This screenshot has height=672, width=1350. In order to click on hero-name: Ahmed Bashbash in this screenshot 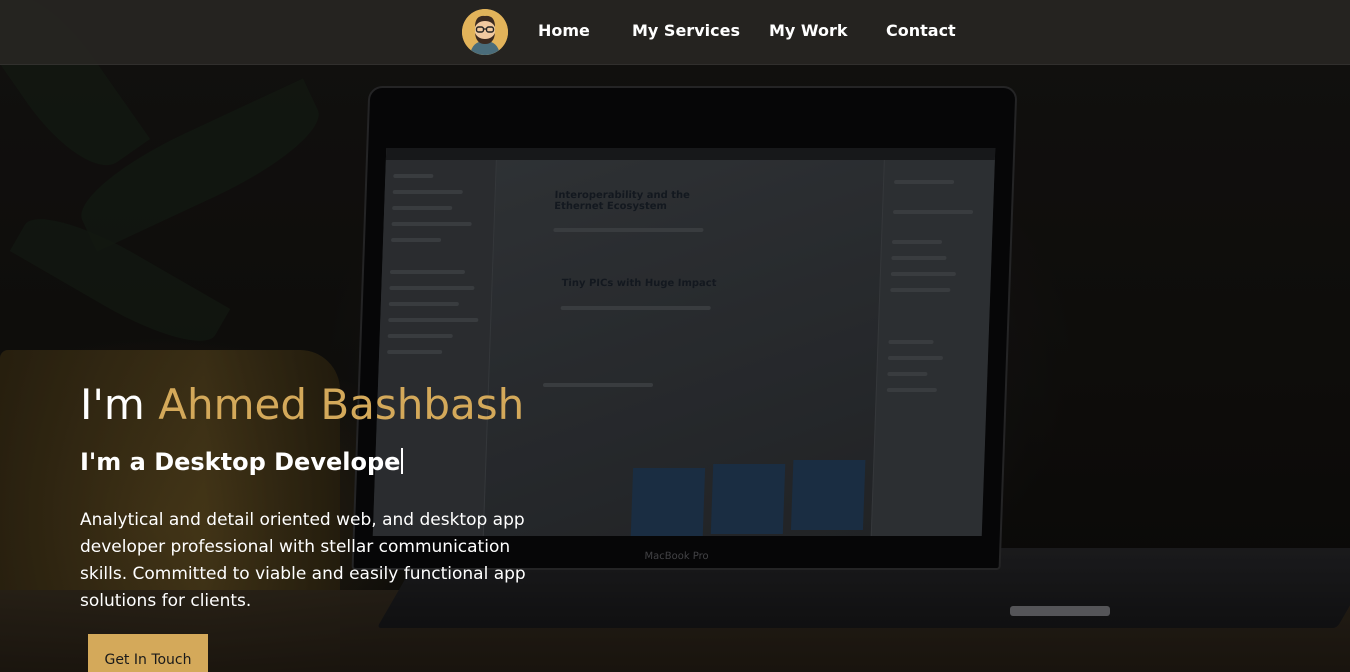, I will do `click(341, 404)`.